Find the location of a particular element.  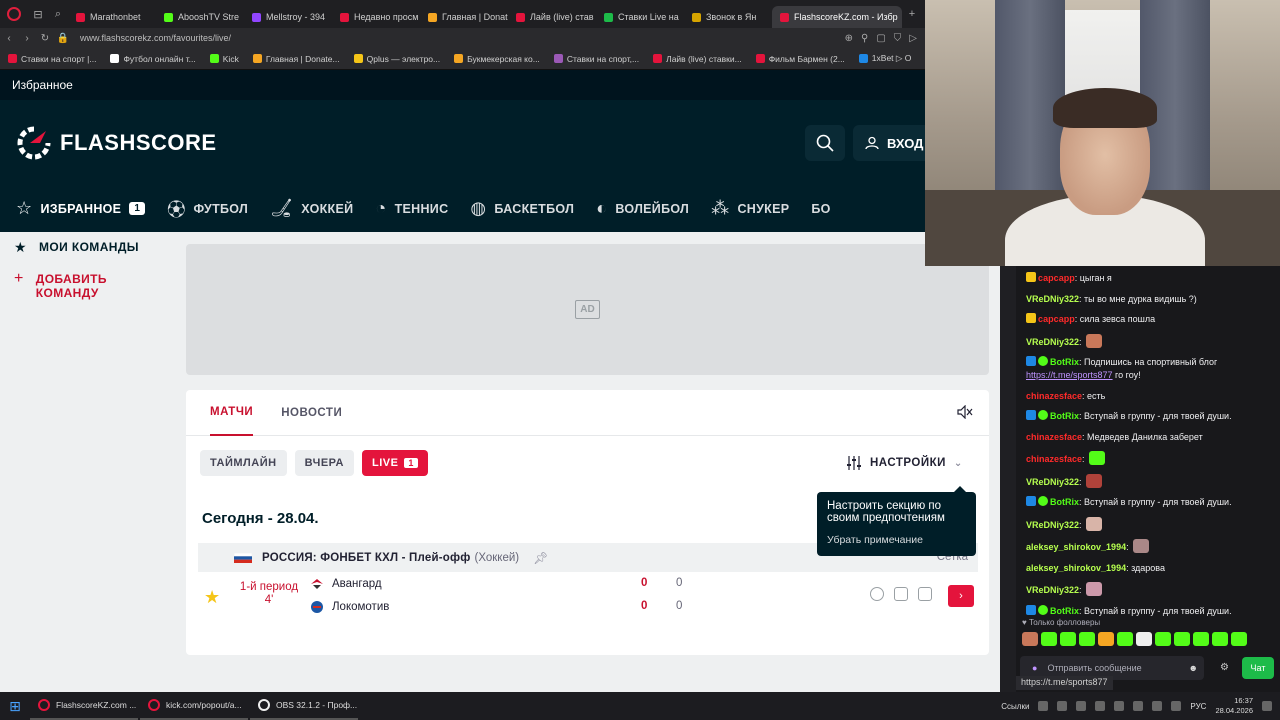

add-team-button: + ДОБАВИТЬ КОМАНДУ is located at coordinates (99, 286).